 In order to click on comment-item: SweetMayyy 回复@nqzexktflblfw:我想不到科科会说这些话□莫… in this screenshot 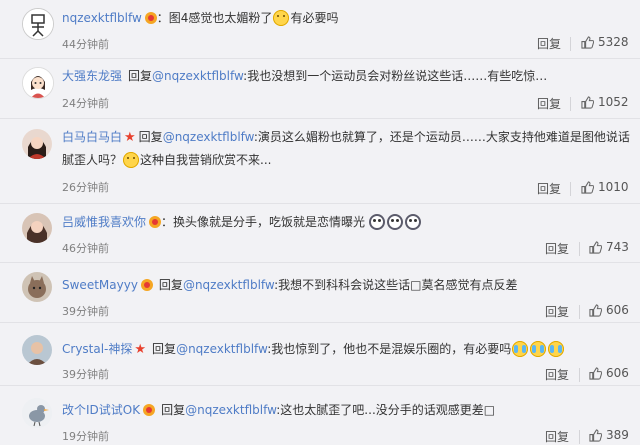, I will do `click(320, 291)`.